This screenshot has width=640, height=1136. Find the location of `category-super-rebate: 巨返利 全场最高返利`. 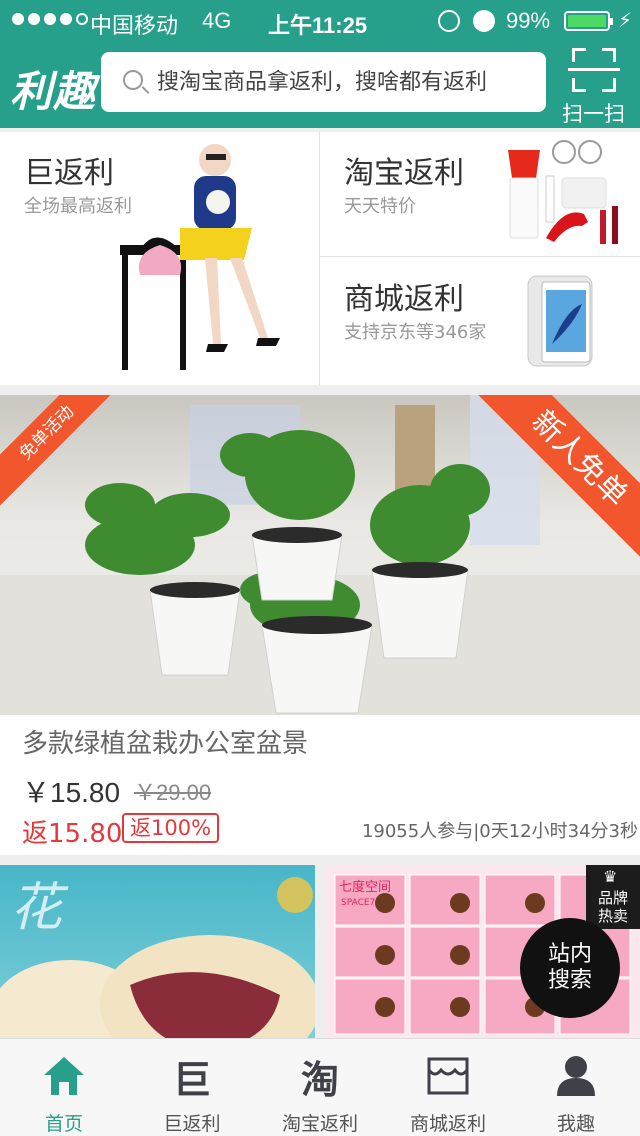

category-super-rebate: 巨返利 全场最高返利 is located at coordinates (159, 258).